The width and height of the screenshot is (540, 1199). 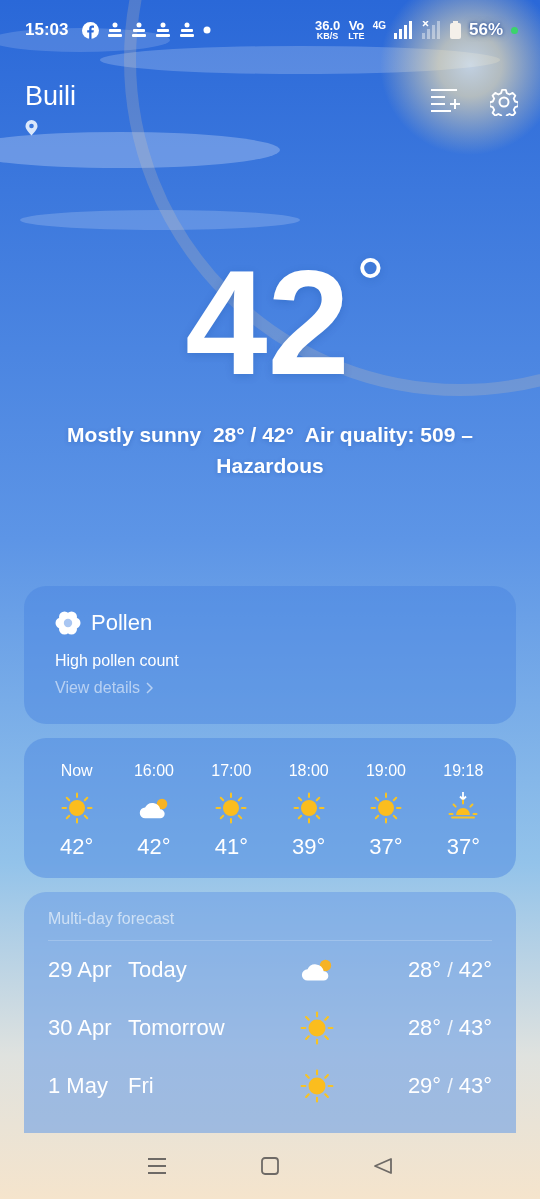 I want to click on menu-button, so click(x=156, y=1166).